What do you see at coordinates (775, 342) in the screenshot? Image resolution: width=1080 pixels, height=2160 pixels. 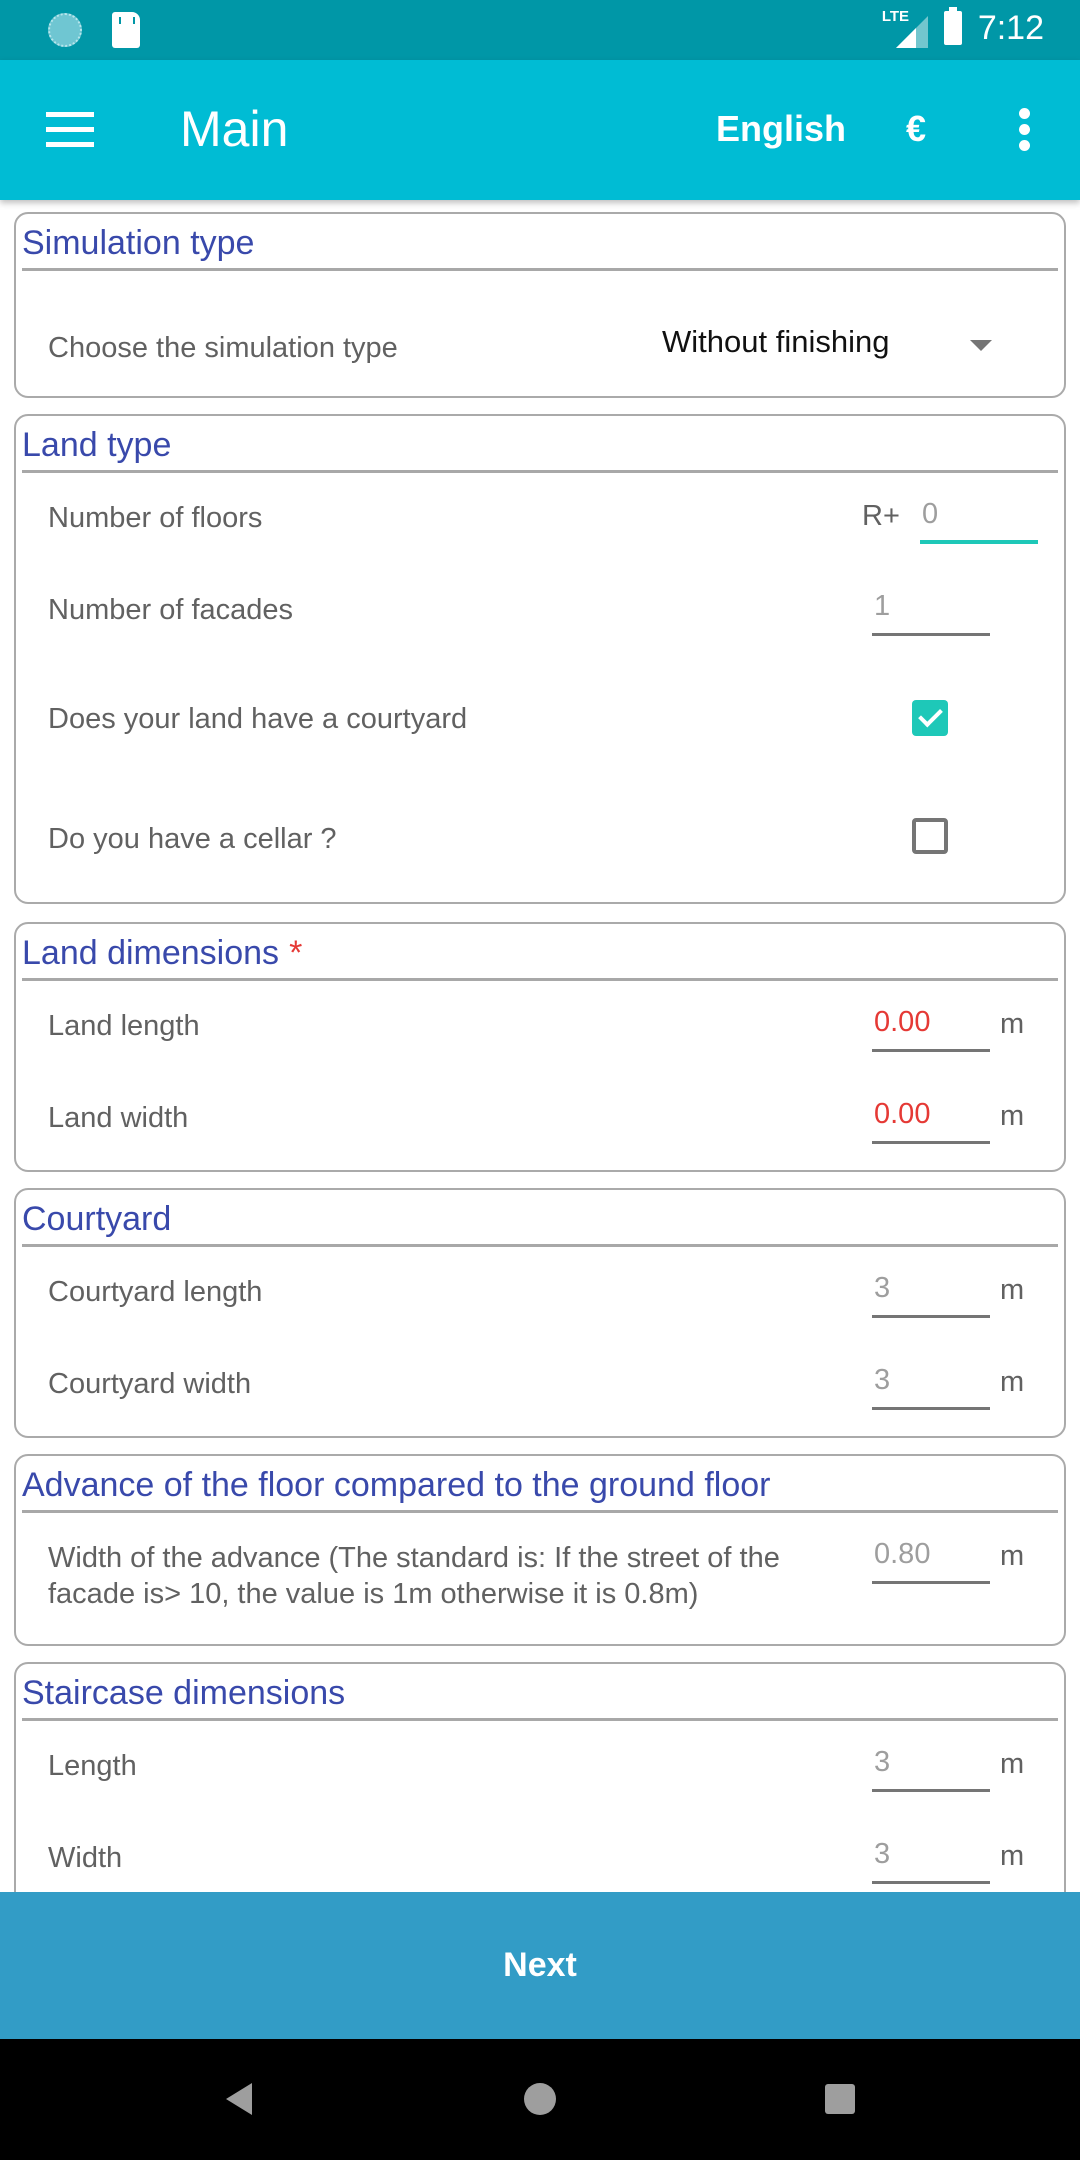 I see `simulation-type-dropdown: Without finishing` at bounding box center [775, 342].